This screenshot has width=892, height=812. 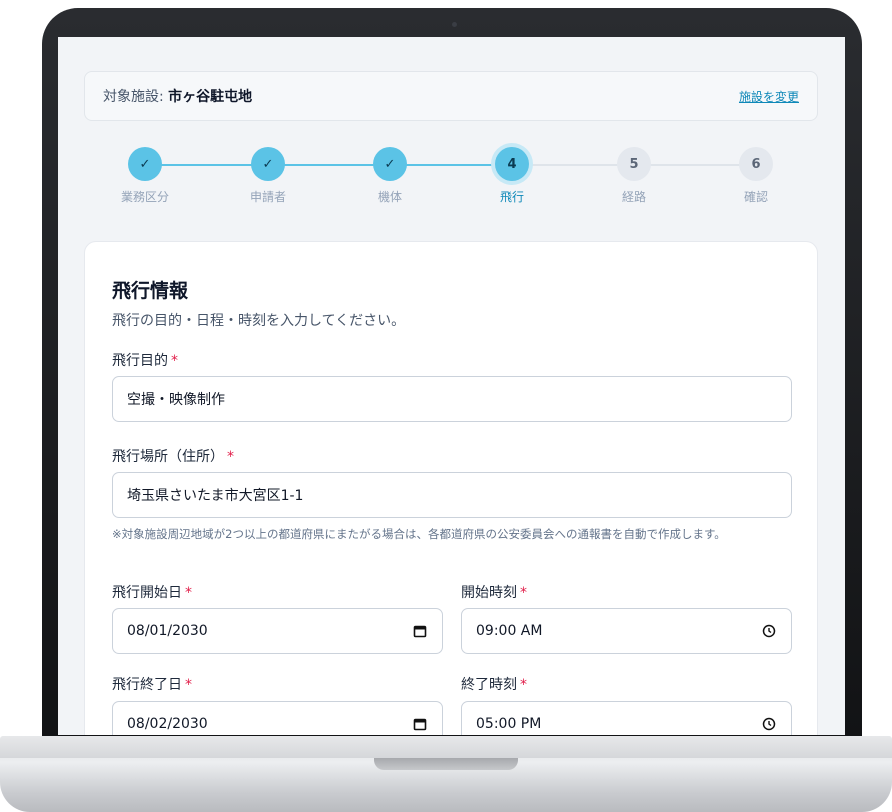 What do you see at coordinates (167, 631) in the screenshot?
I see `start-date-value: 08/01/2030` at bounding box center [167, 631].